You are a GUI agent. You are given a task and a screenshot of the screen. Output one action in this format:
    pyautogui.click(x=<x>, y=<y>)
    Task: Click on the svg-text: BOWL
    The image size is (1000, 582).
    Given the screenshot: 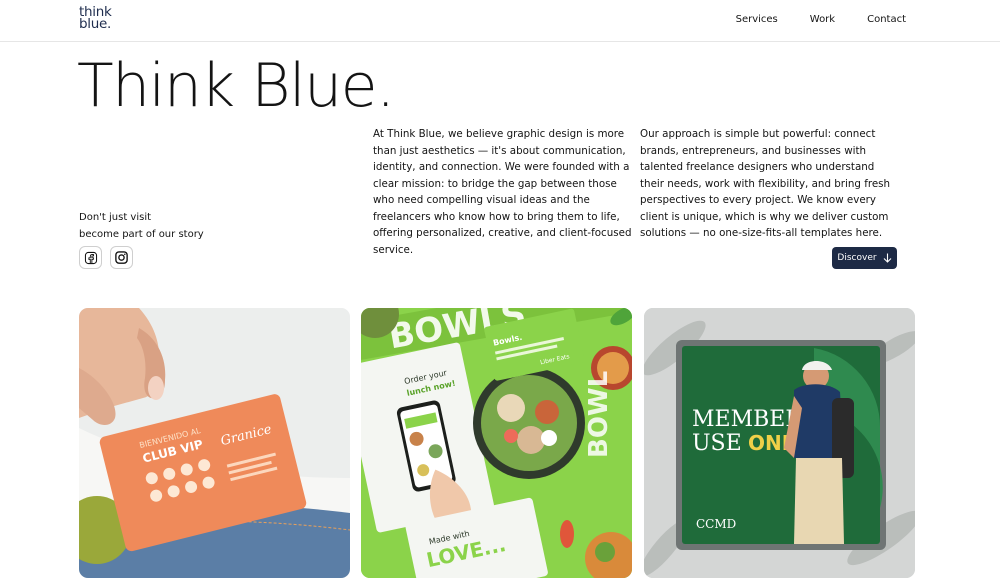 What is the action you would take?
    pyautogui.click(x=599, y=414)
    